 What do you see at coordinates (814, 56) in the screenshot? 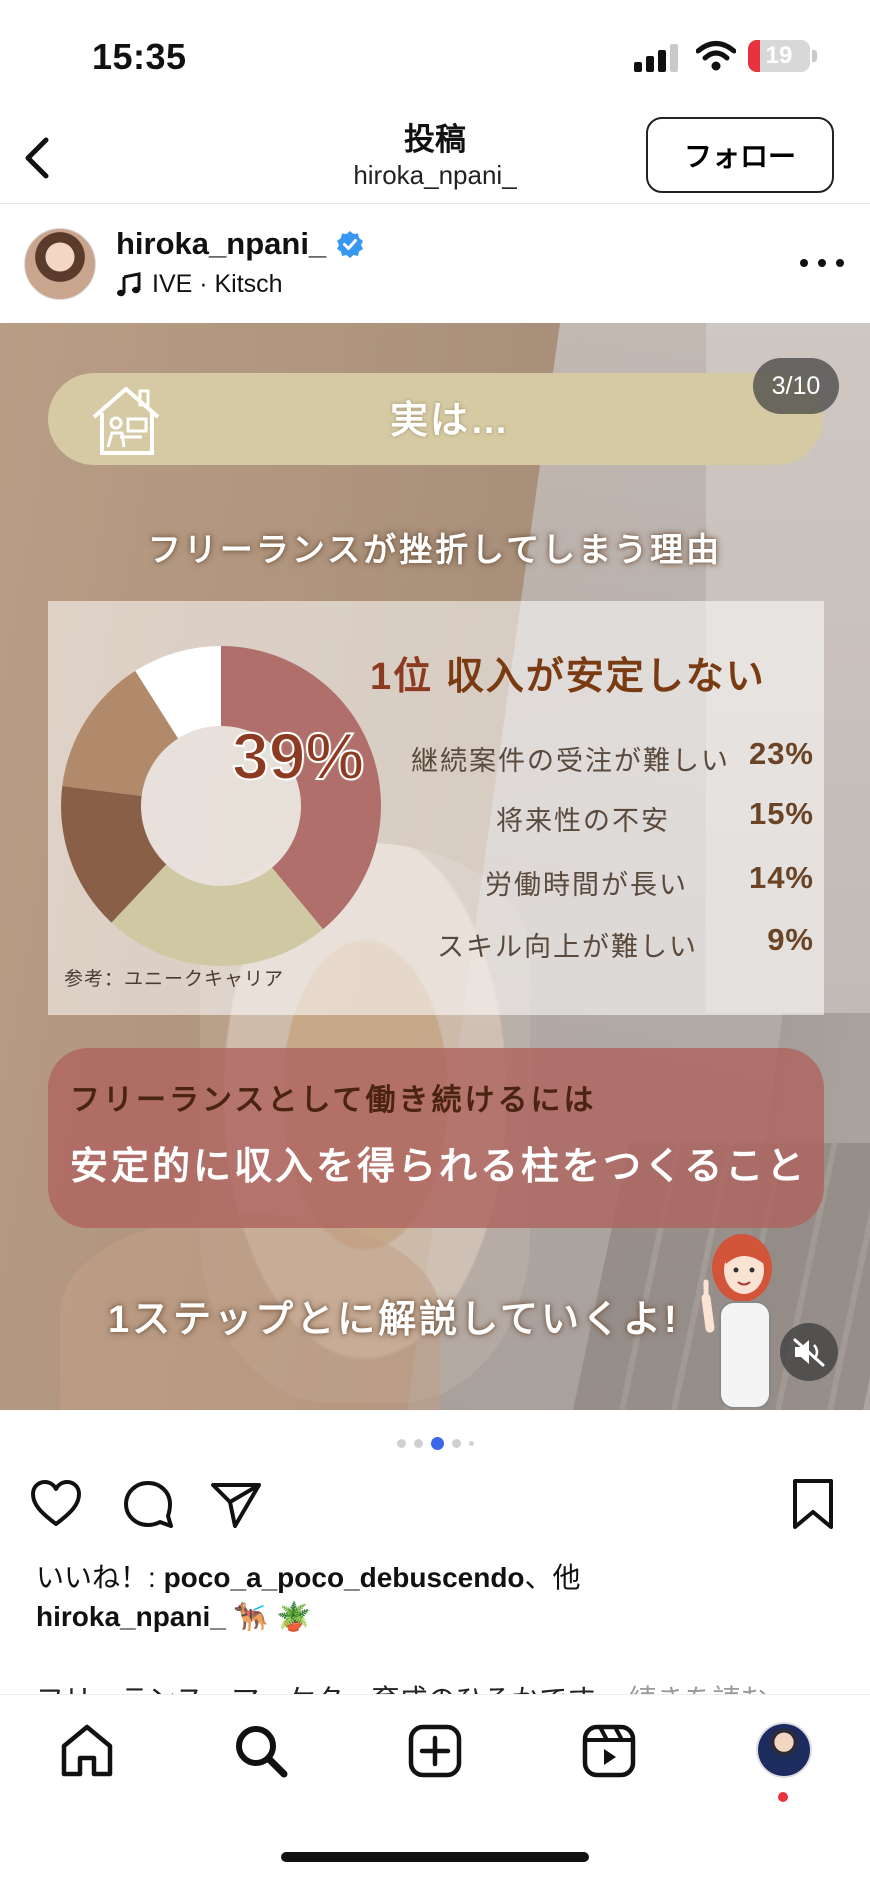
I see `battery-tip` at bounding box center [814, 56].